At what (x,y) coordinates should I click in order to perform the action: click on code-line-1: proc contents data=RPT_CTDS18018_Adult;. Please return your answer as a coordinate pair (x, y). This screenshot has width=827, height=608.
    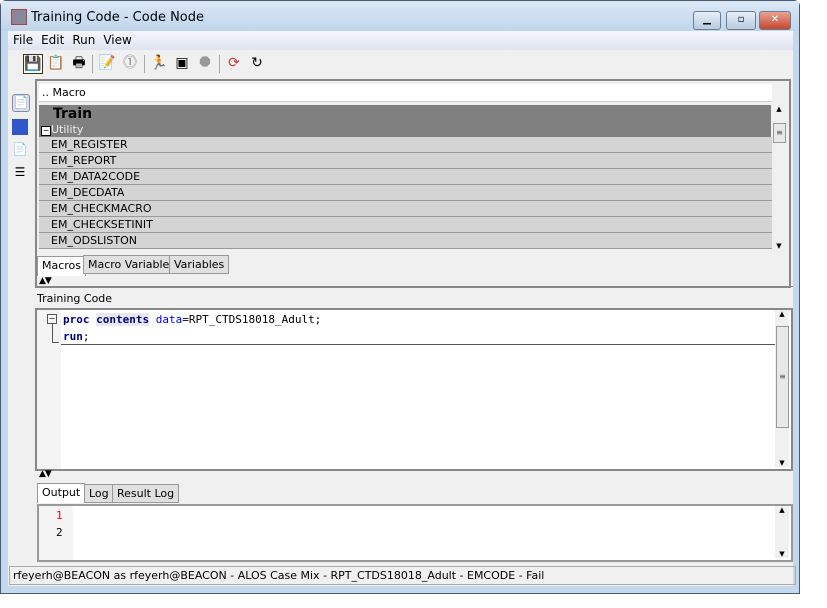
    Looking at the image, I should click on (192, 319).